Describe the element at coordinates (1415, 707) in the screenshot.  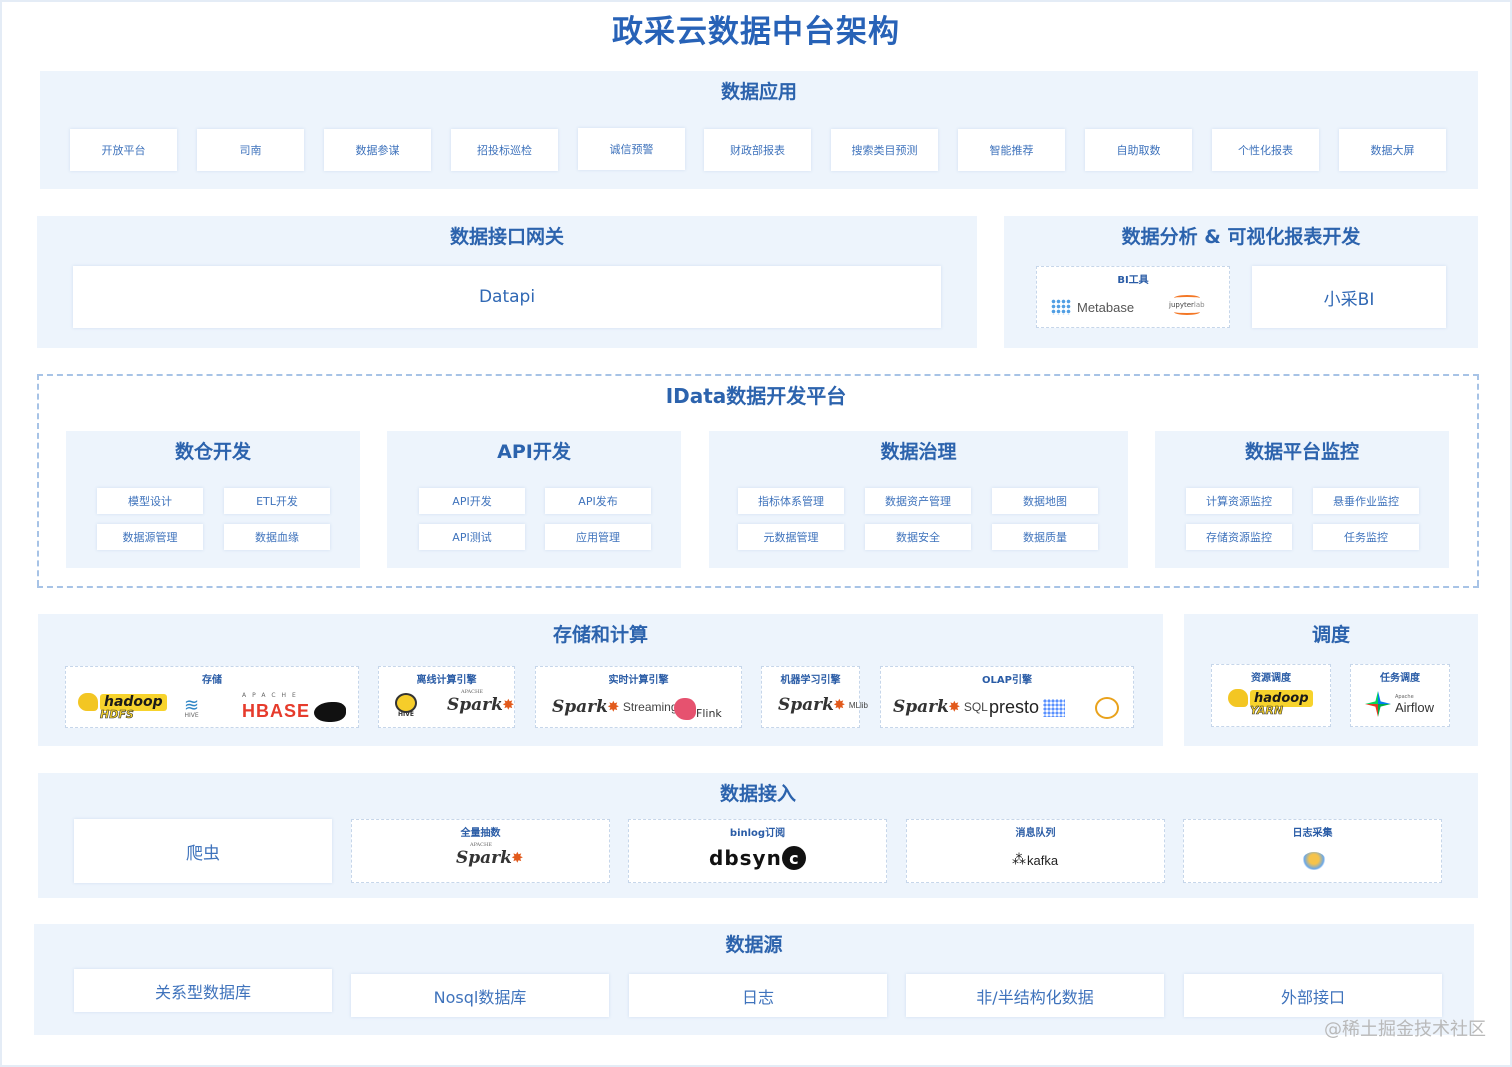
I see `airflow-label: Airflow` at that location.